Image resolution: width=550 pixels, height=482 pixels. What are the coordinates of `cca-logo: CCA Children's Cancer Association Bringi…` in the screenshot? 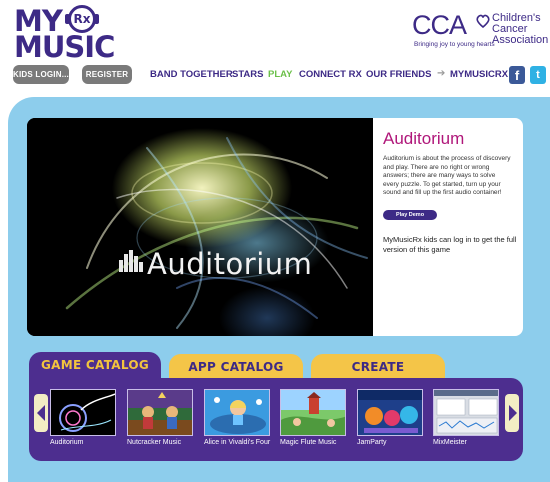 It's located at (480, 33).